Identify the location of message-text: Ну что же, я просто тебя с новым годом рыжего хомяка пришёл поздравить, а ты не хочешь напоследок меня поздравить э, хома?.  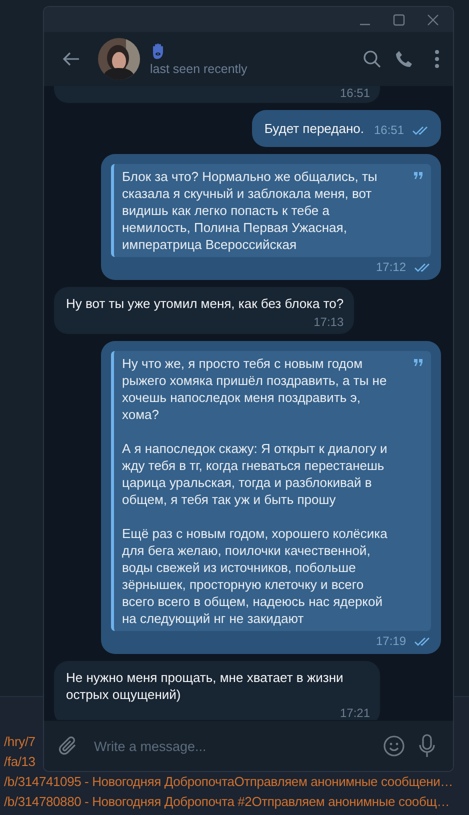
(255, 389).